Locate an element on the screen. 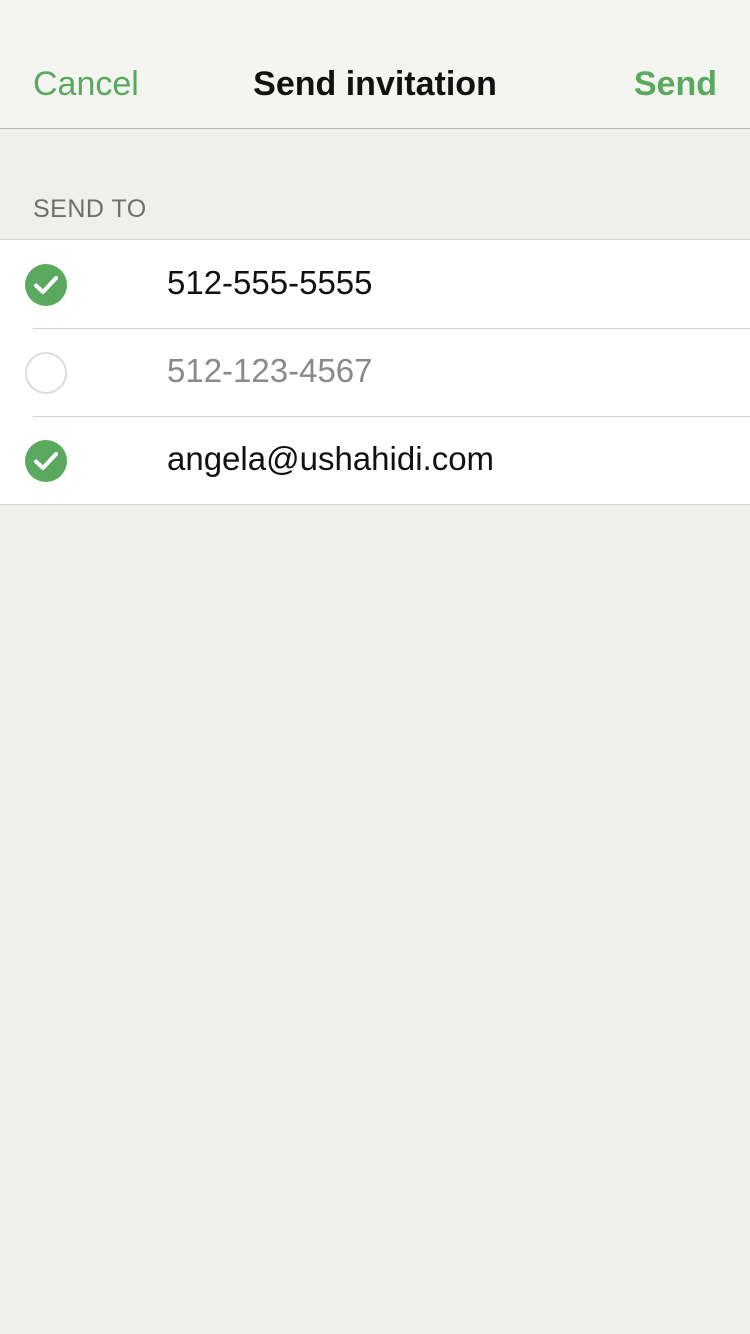 Image resolution: width=750 pixels, height=1334 pixels. recipient-value: 512-123-4567 is located at coordinates (270, 370).